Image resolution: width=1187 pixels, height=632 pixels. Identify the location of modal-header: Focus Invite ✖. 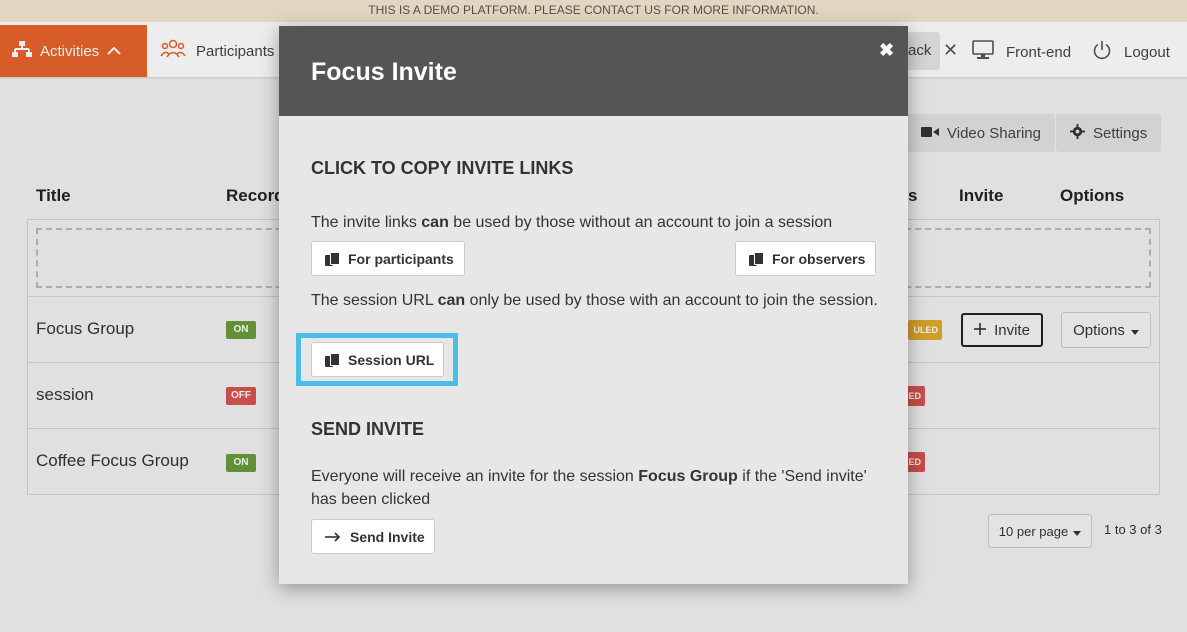
(593, 71).